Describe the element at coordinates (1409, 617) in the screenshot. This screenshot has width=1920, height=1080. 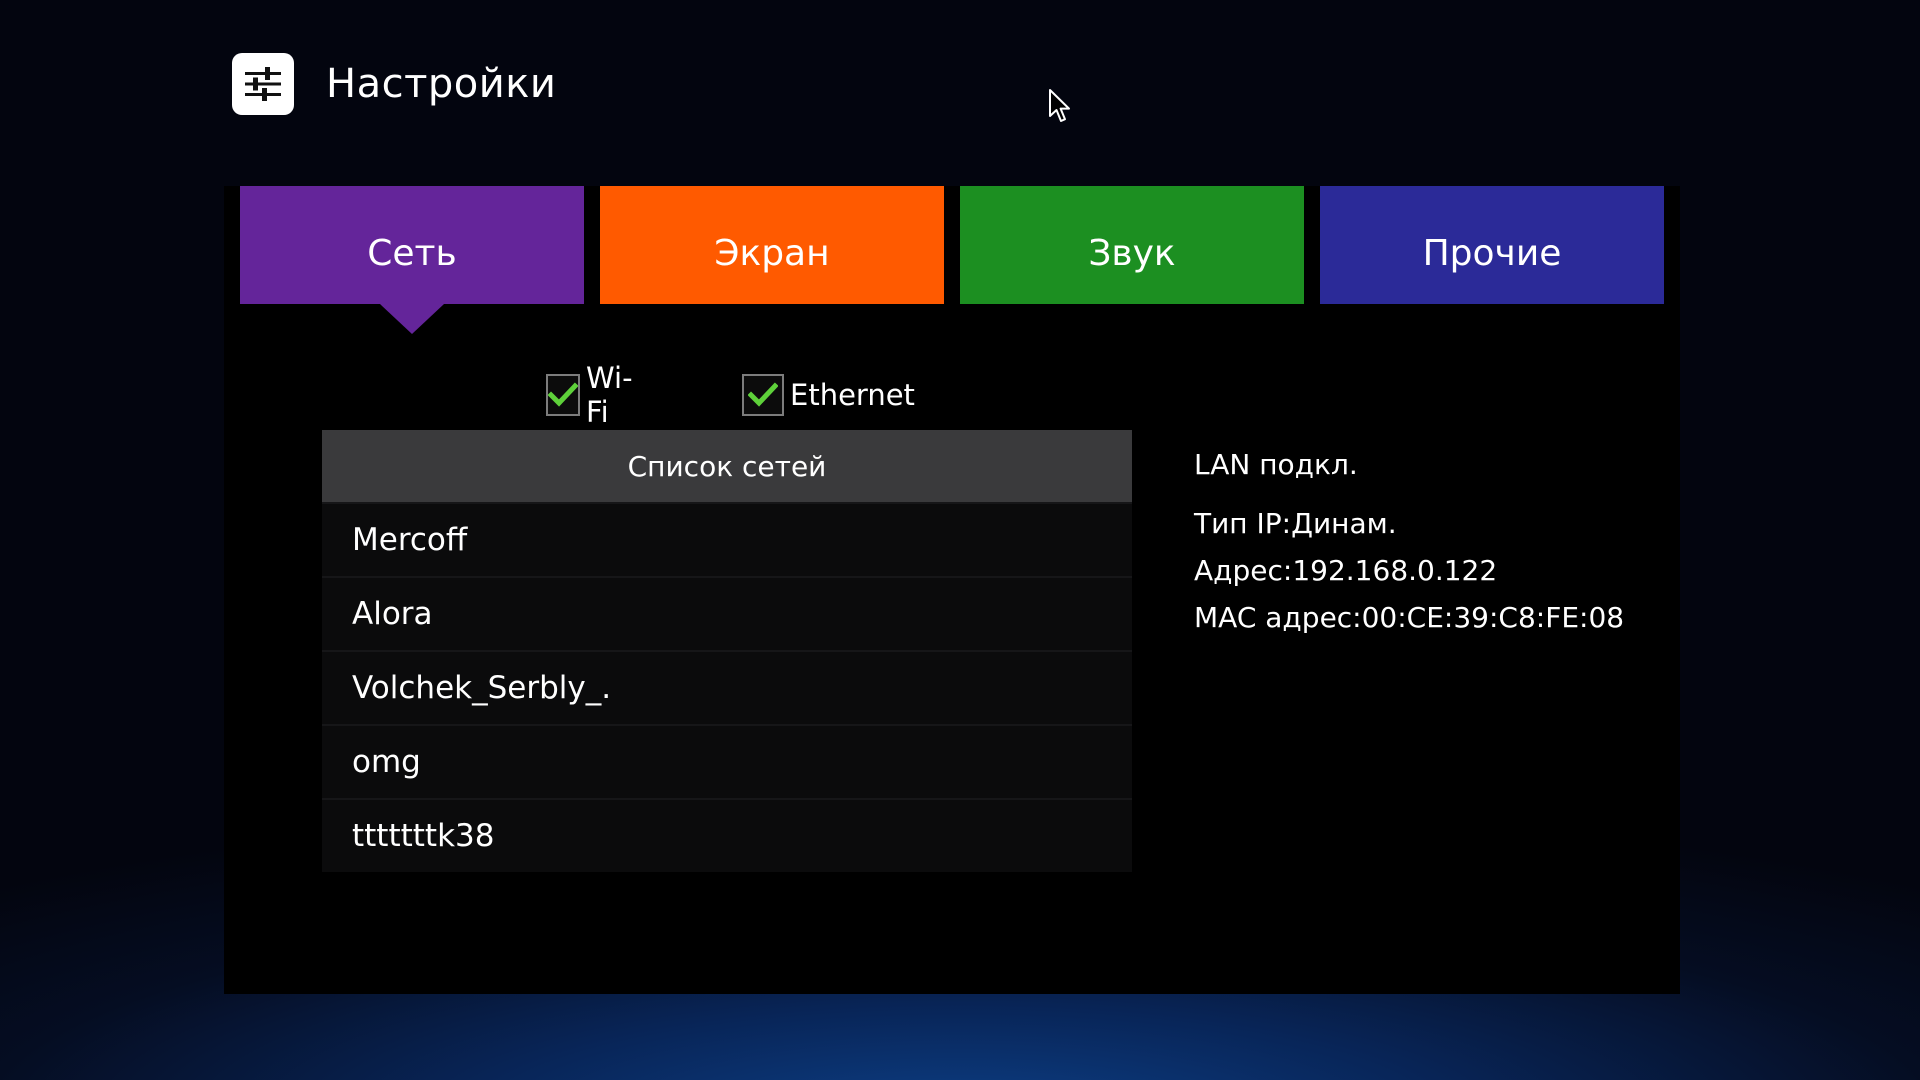
I see `mac-address: MAC адрес:00:CE:39:C8:FE:08` at that location.